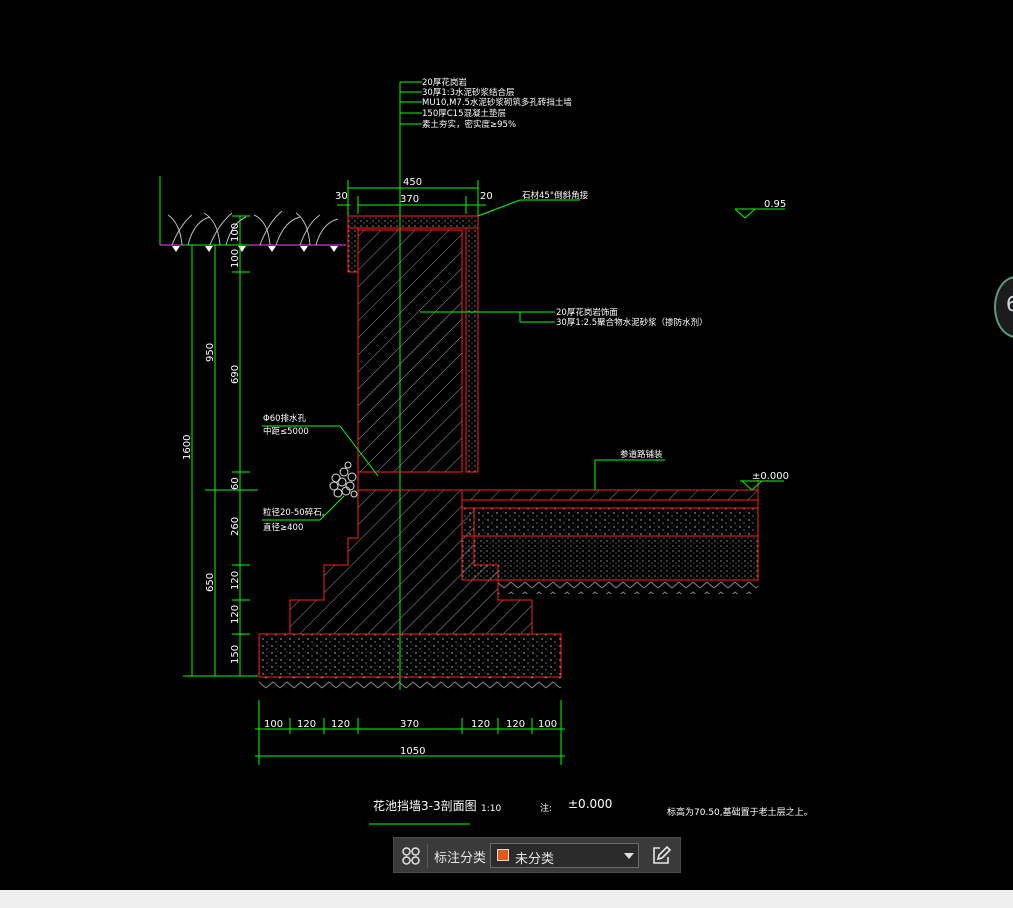  I want to click on paving-layers, so click(610, 537).